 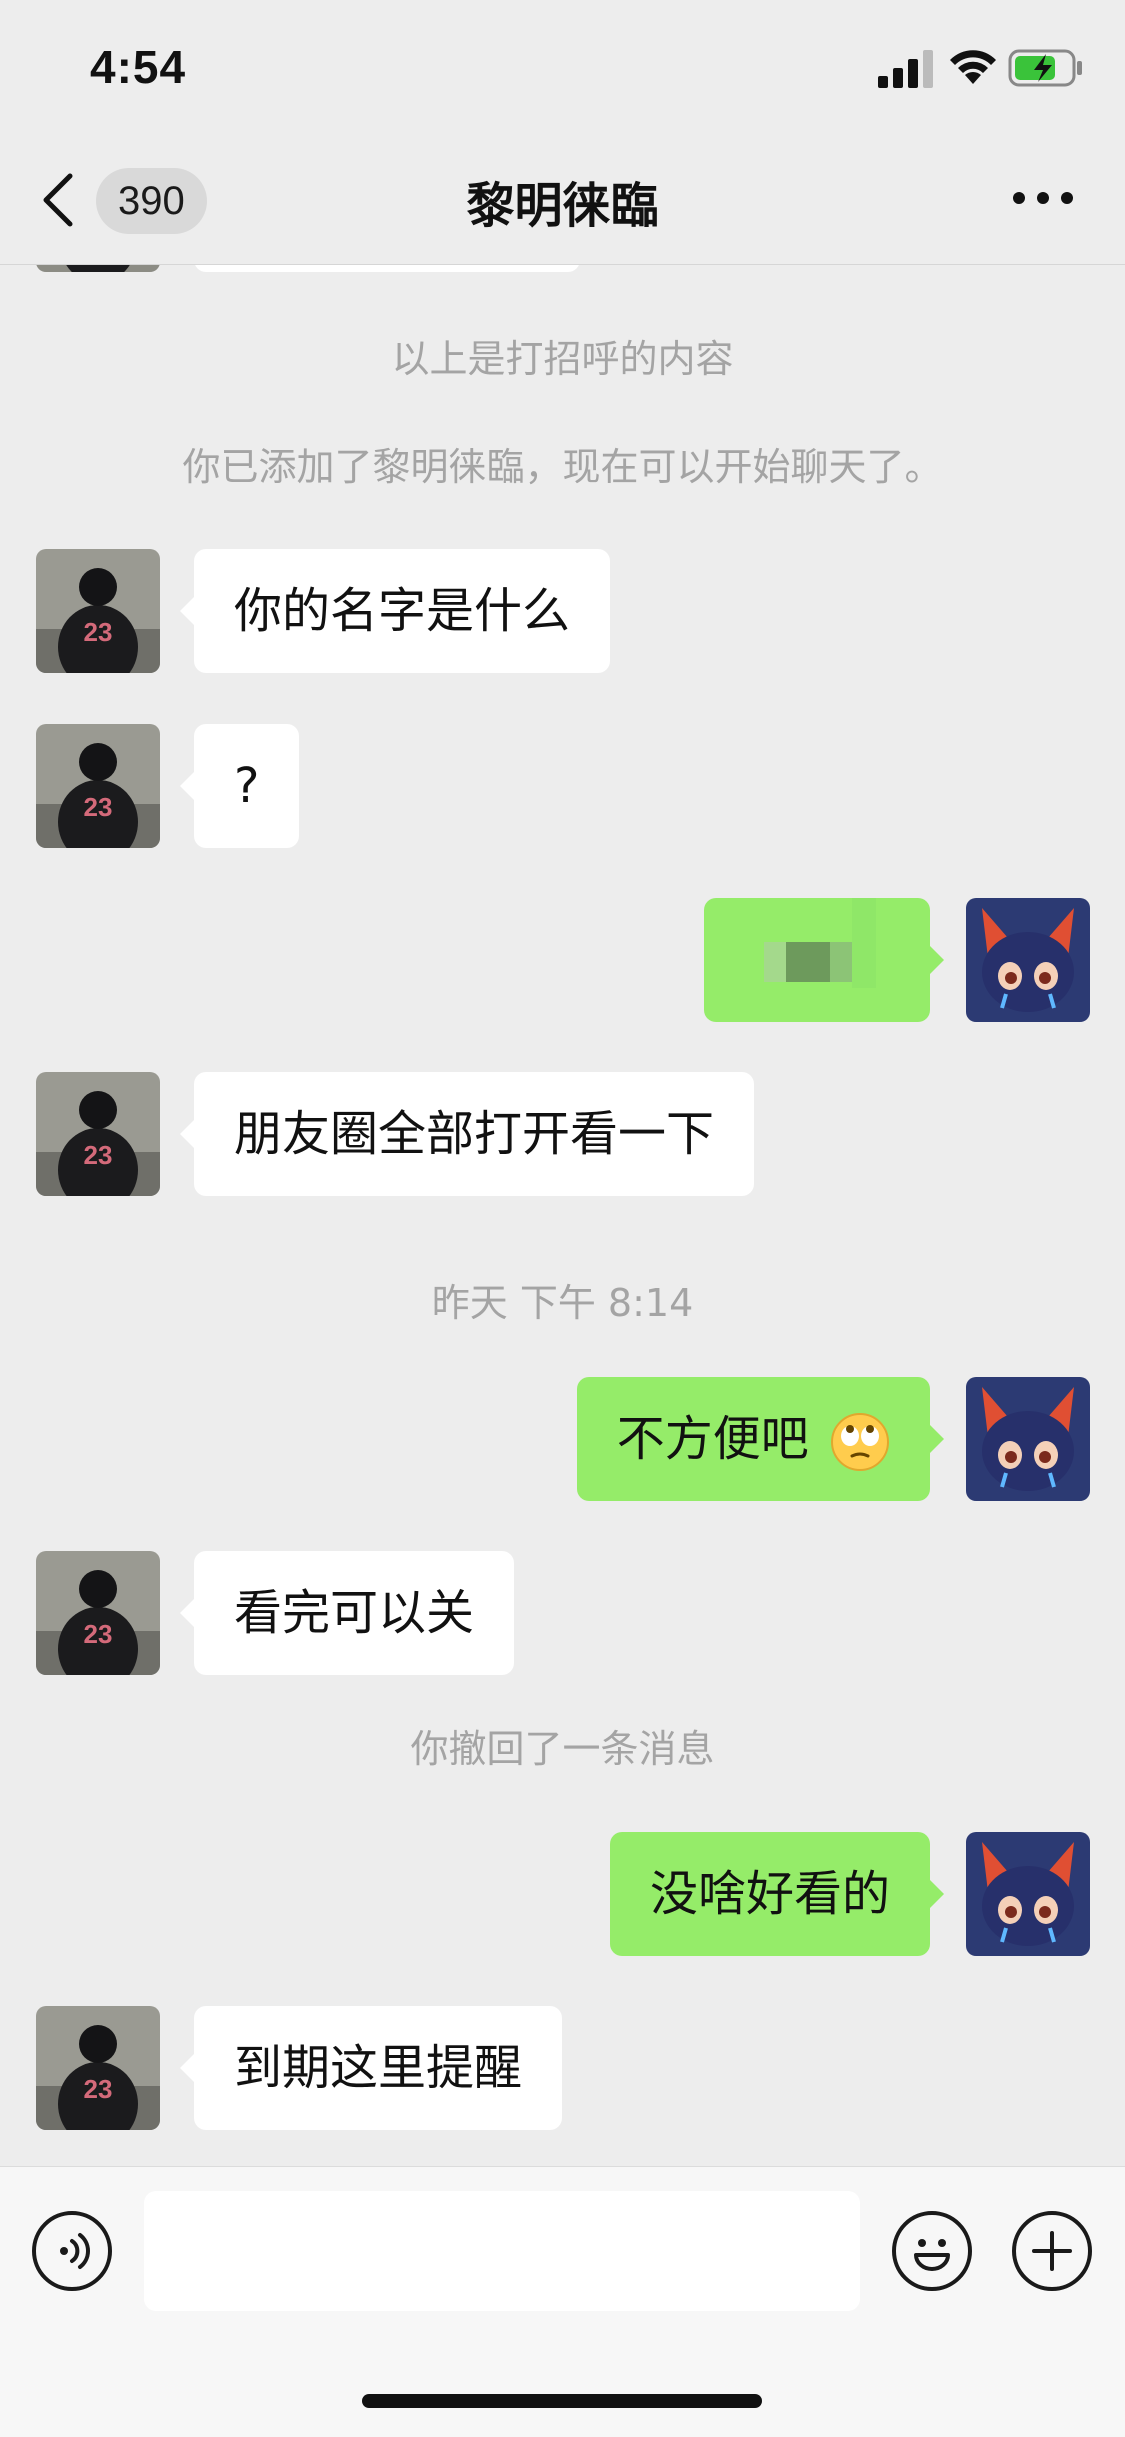 I want to click on voice-icon, so click(x=72, y=2251).